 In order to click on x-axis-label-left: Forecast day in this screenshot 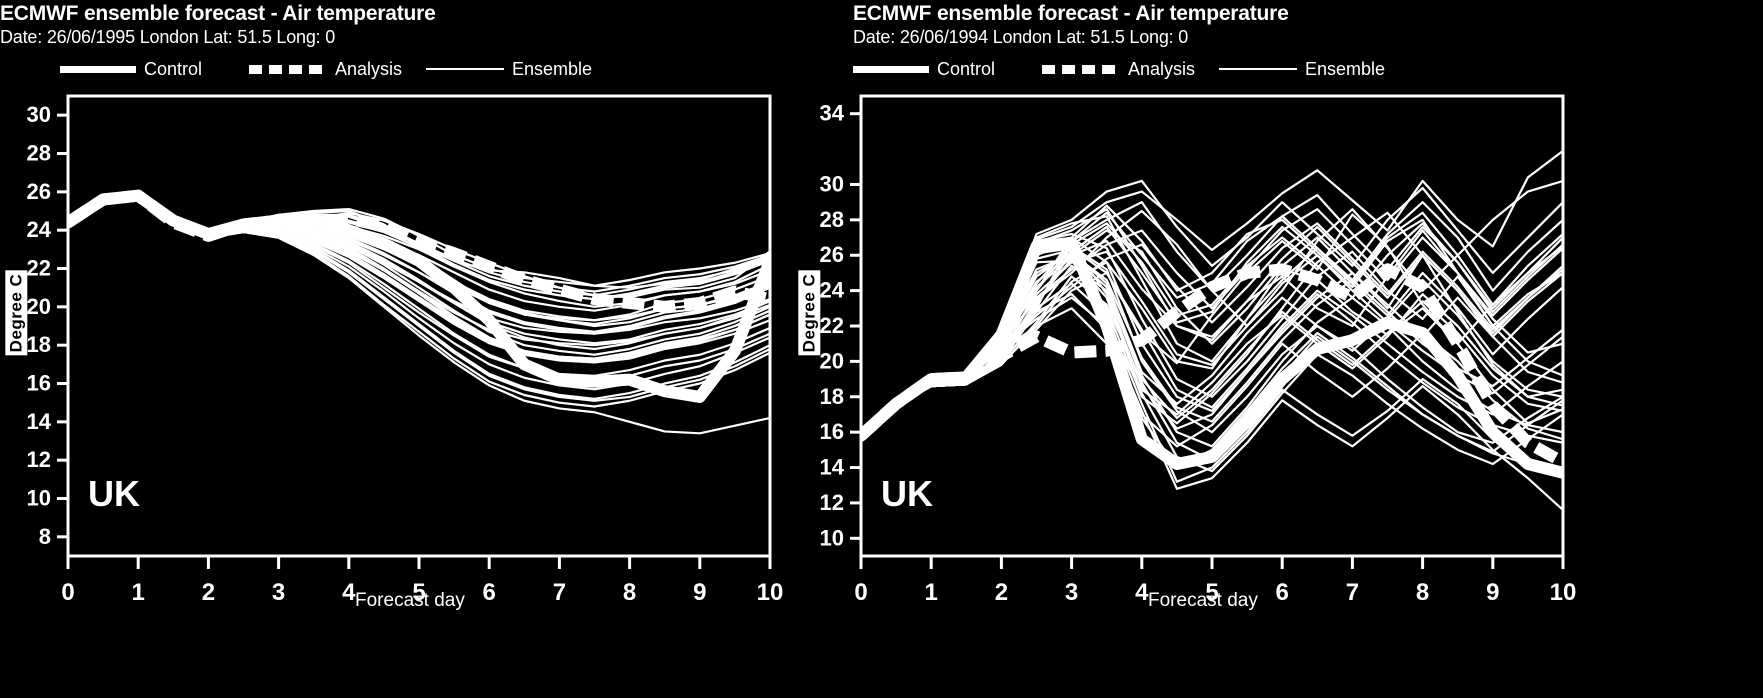, I will do `click(410, 600)`.